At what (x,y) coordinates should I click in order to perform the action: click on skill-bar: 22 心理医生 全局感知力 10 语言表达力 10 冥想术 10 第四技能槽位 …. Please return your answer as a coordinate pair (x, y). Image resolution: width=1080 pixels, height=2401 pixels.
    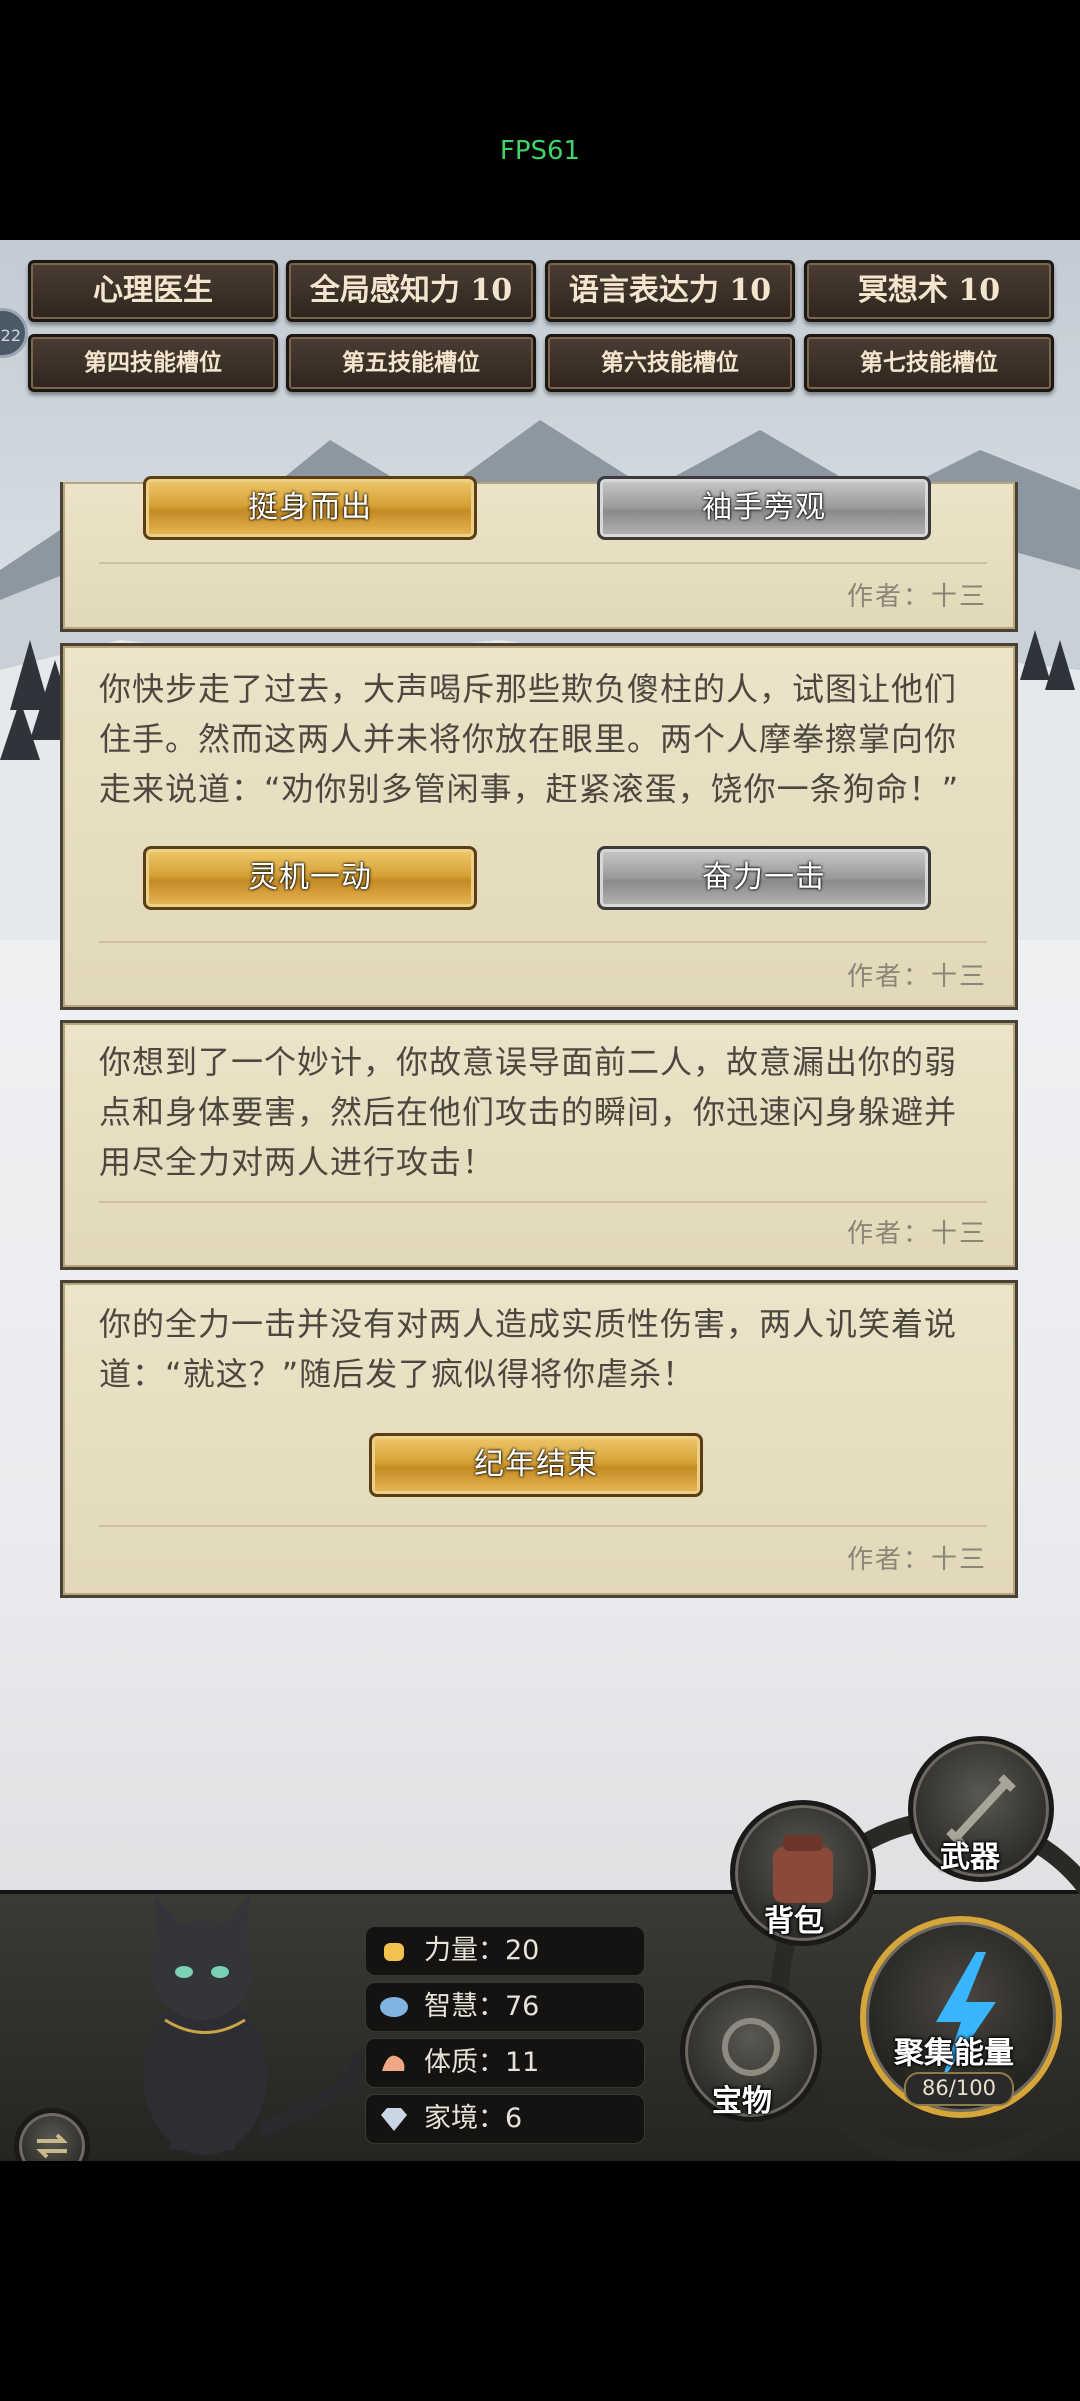
    Looking at the image, I should click on (540, 320).